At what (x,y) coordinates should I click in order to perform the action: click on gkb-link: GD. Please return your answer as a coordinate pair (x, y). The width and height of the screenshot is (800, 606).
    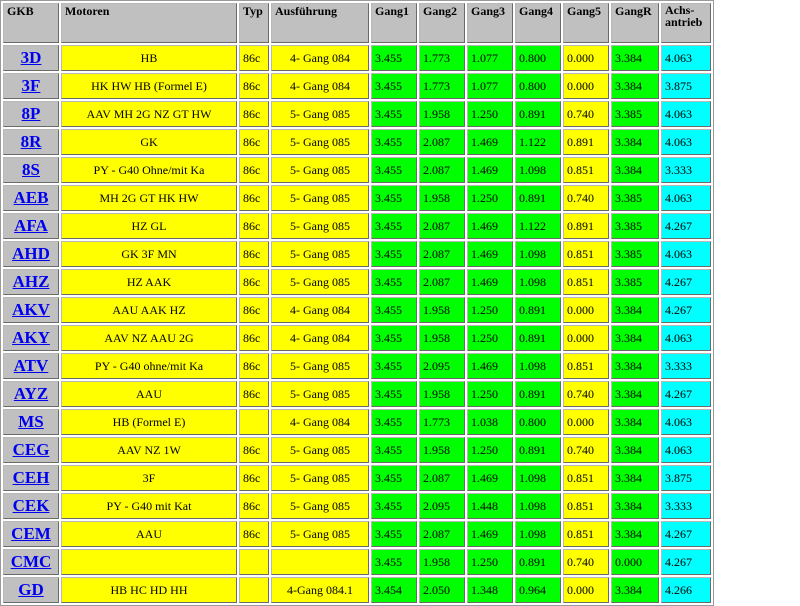
    Looking at the image, I should click on (31, 589).